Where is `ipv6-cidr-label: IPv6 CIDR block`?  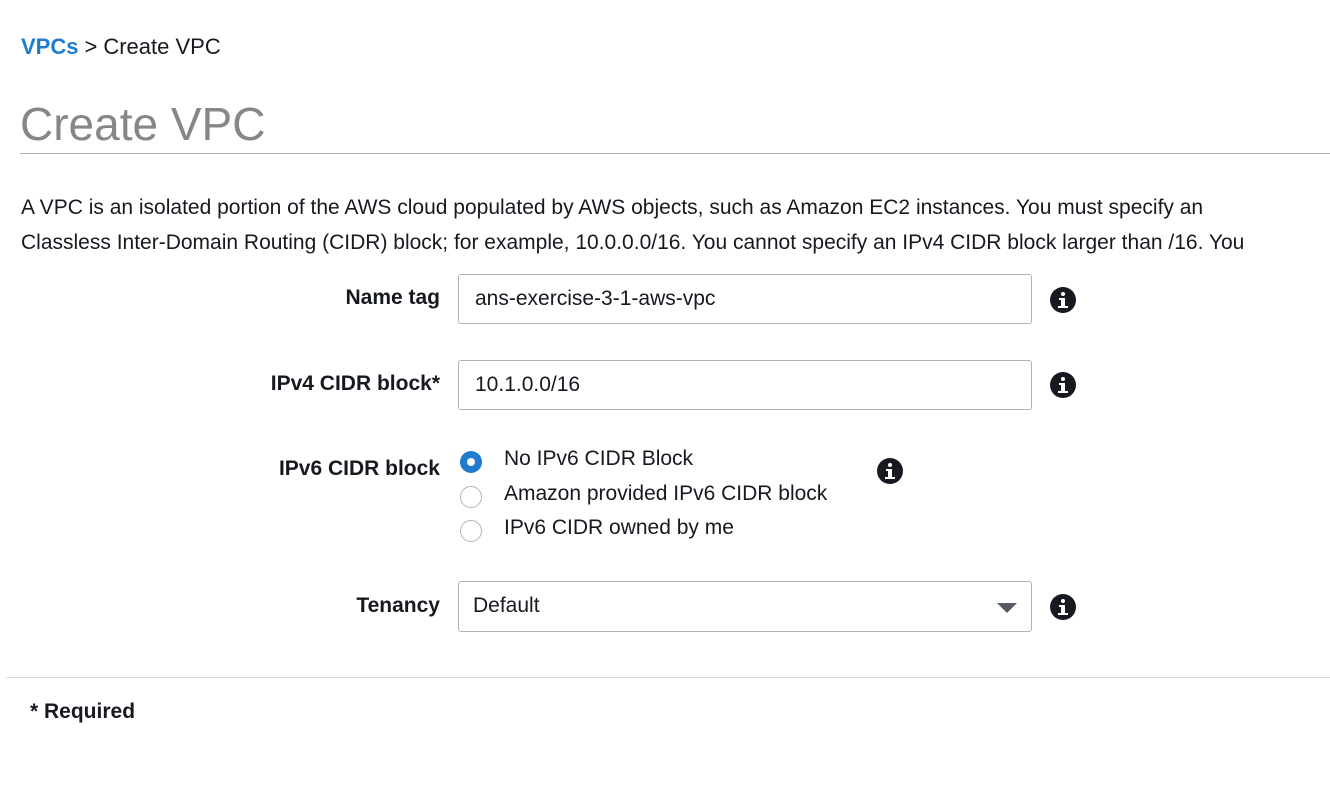
ipv6-cidr-label: IPv6 CIDR block is located at coordinates (359, 468).